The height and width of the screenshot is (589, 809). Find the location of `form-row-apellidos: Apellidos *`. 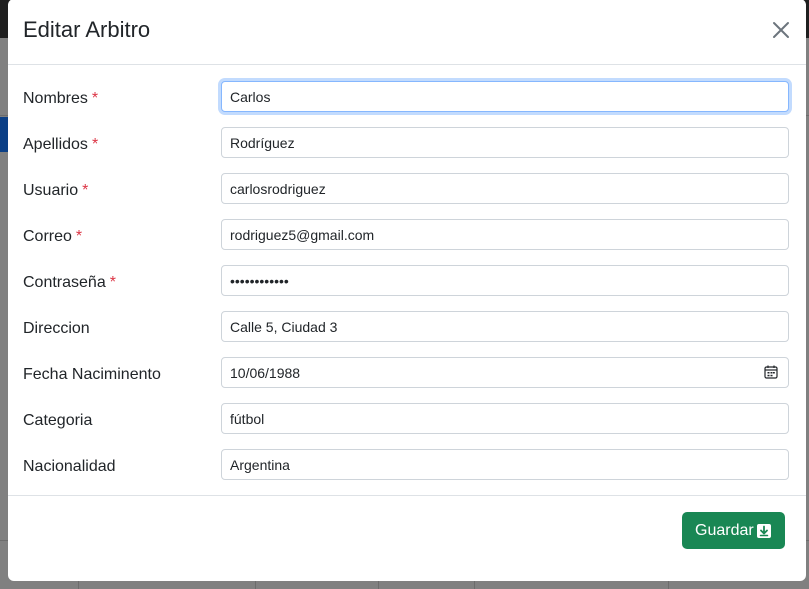

form-row-apellidos: Apellidos * is located at coordinates (407, 143).